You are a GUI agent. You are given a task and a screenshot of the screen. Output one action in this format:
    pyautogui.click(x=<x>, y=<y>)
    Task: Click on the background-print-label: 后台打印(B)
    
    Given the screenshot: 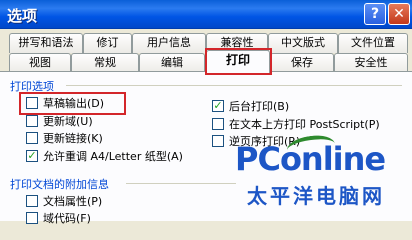 What is the action you would take?
    pyautogui.click(x=259, y=106)
    